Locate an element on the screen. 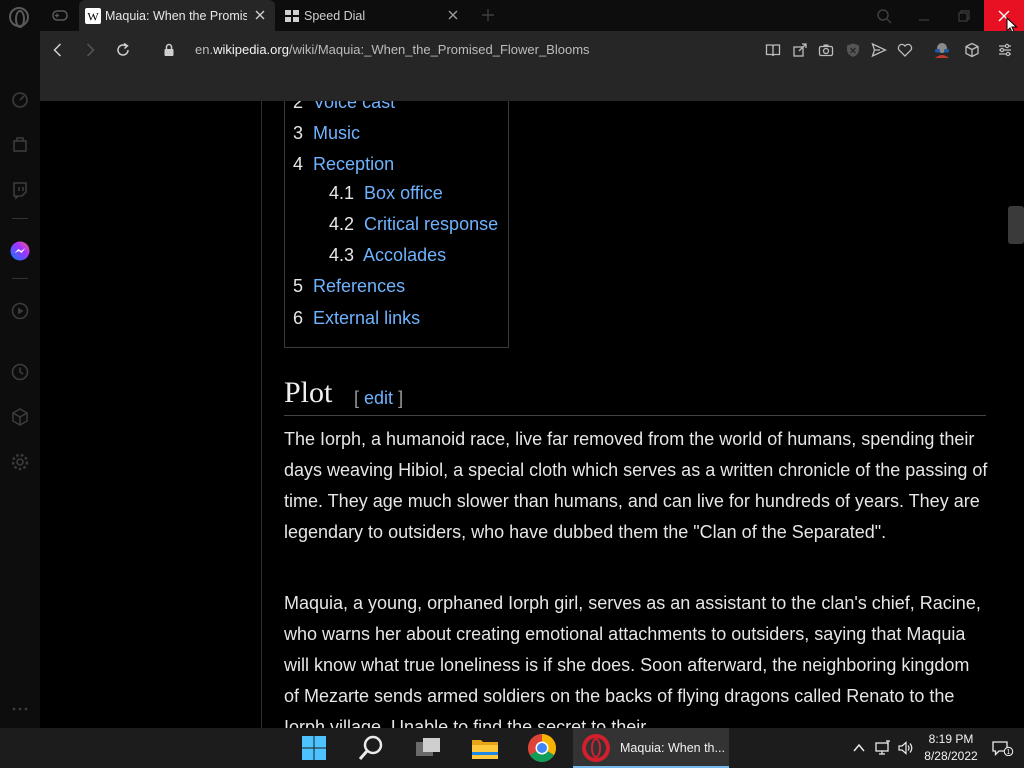 The height and width of the screenshot is (768, 1024). shopping-bag-icon is located at coordinates (20, 144).